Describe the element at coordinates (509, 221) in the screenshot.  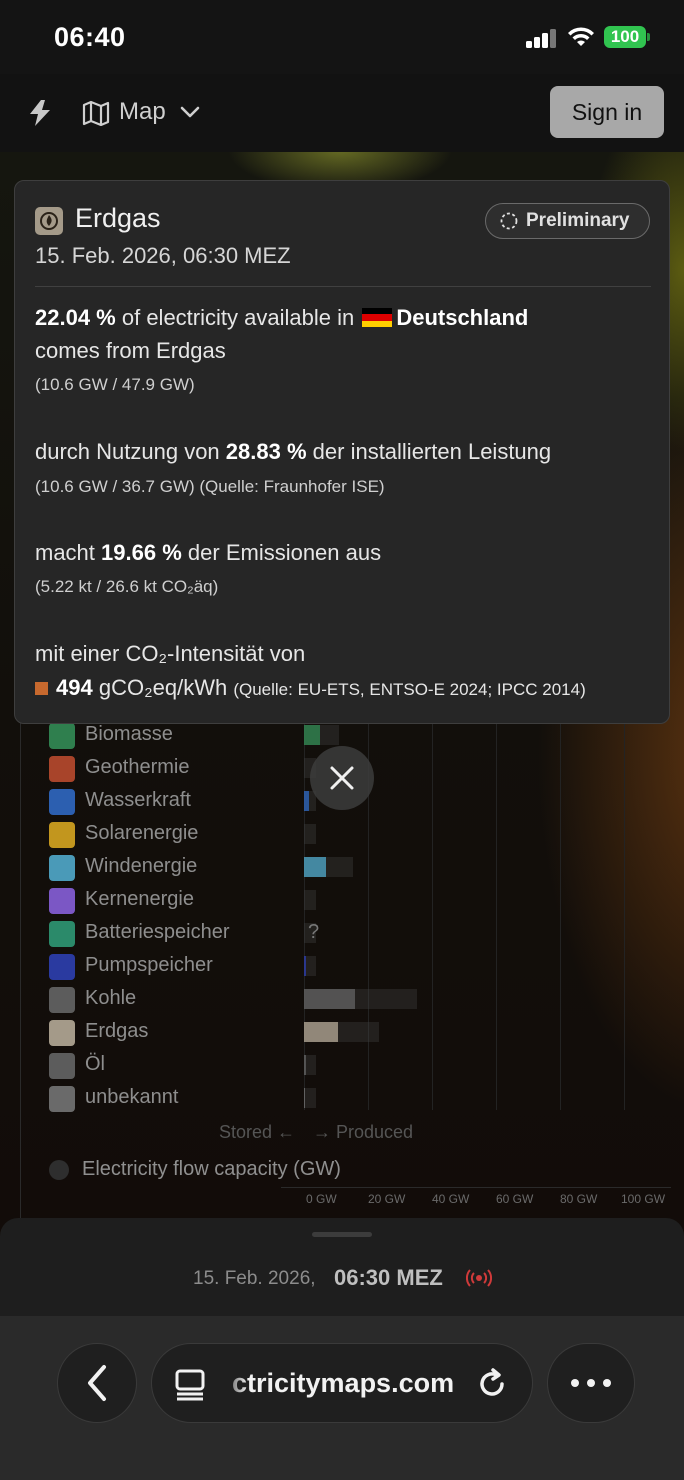
I see `dashed-circle-icon` at that location.